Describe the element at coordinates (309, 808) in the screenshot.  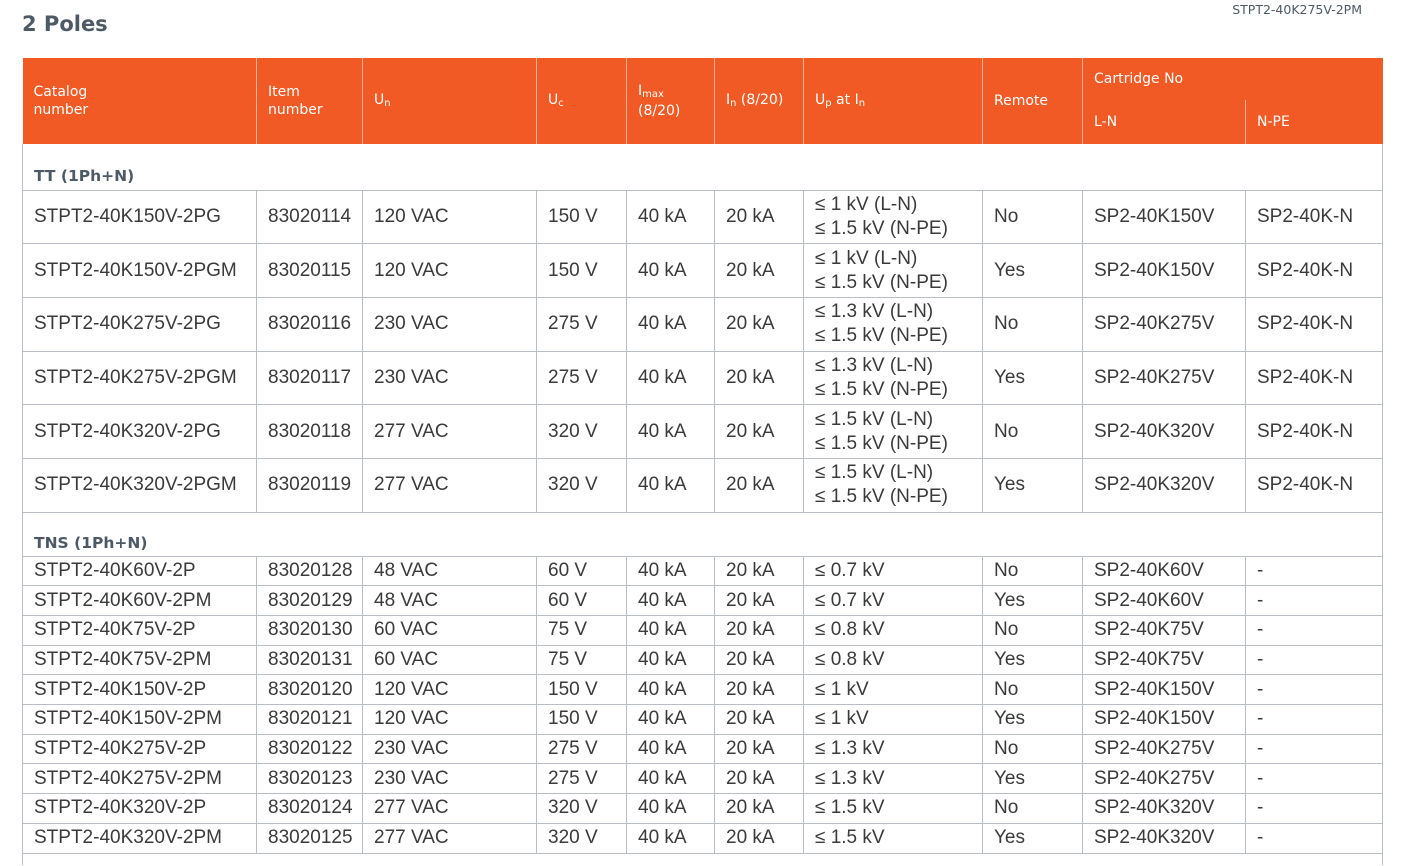
I see `cell-item: 83020124` at that location.